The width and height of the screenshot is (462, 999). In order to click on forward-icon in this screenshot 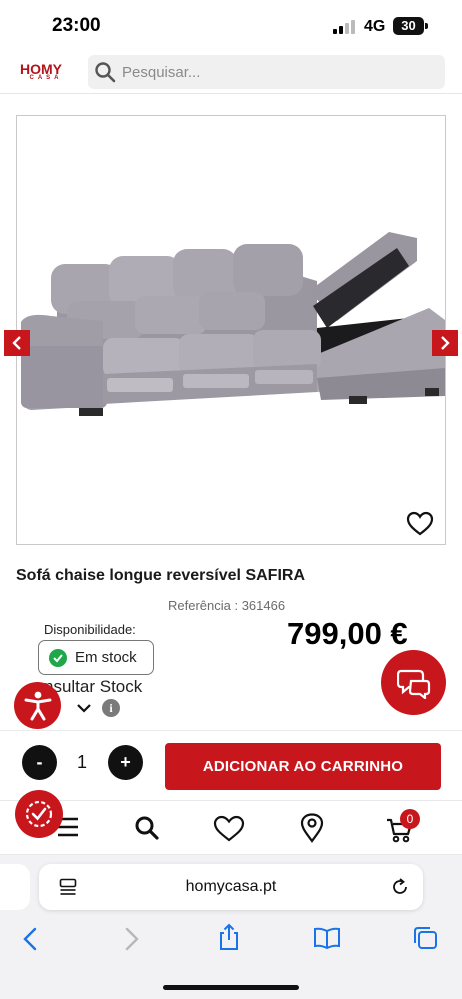, I will do `click(132, 939)`.